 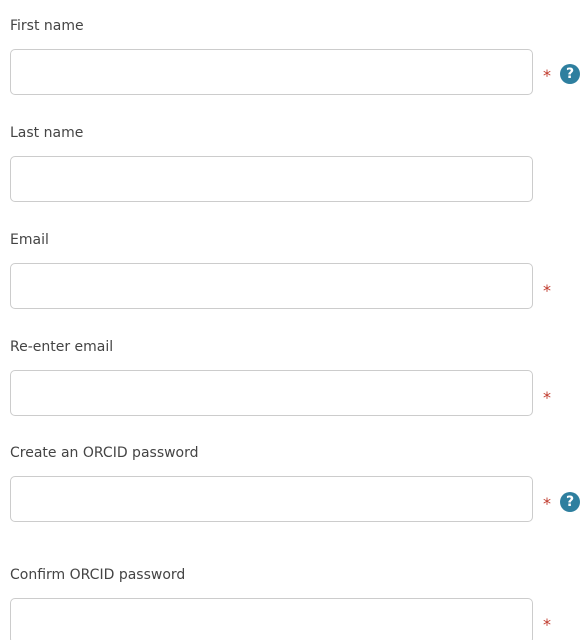 I want to click on last-name-input, so click(x=271, y=179).